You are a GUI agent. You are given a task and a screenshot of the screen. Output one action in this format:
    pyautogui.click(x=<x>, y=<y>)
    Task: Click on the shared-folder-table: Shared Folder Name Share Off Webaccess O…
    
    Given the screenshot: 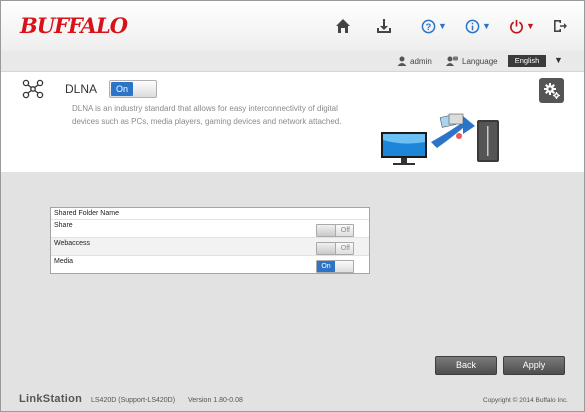 What is the action you would take?
    pyautogui.click(x=210, y=240)
    